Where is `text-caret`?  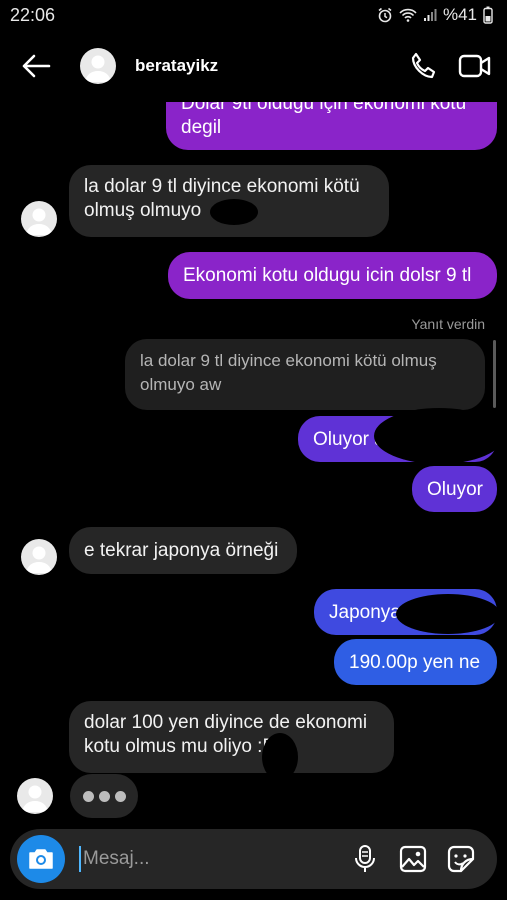
text-caret is located at coordinates (80, 859).